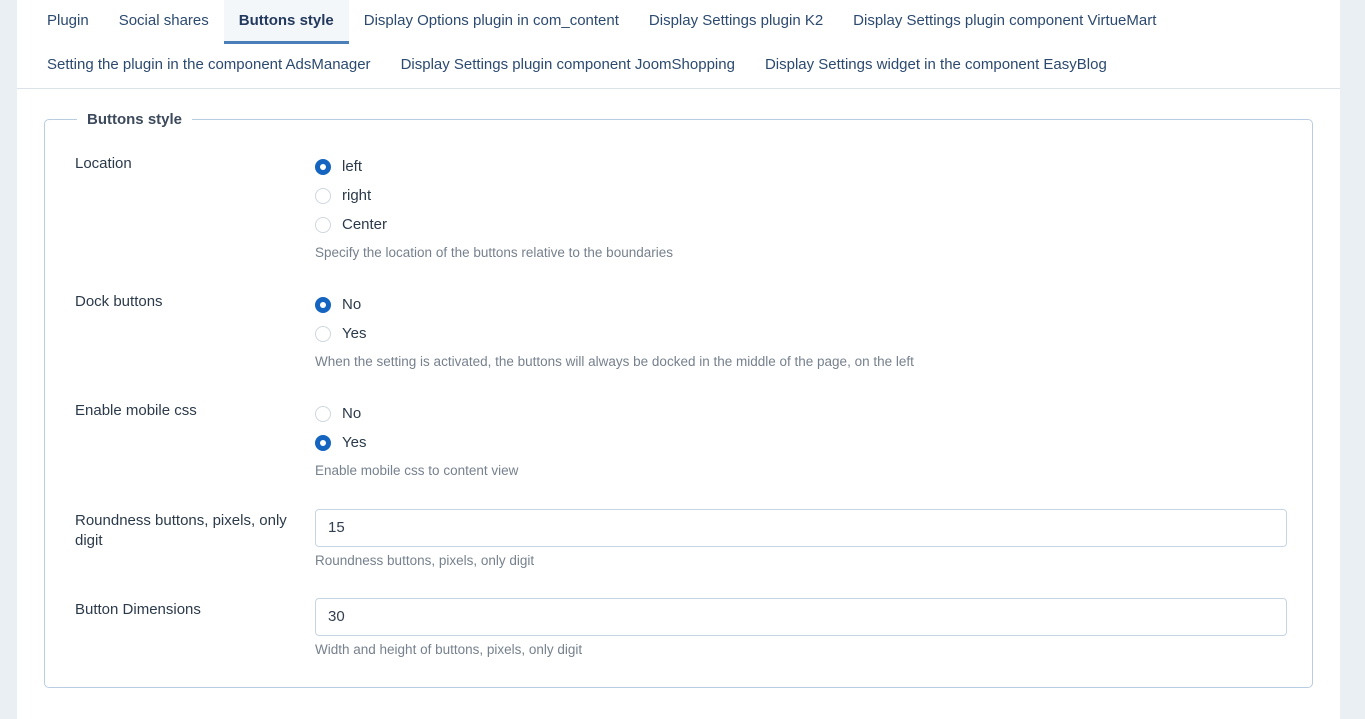  I want to click on tab-plugin: Plugin, so click(68, 22).